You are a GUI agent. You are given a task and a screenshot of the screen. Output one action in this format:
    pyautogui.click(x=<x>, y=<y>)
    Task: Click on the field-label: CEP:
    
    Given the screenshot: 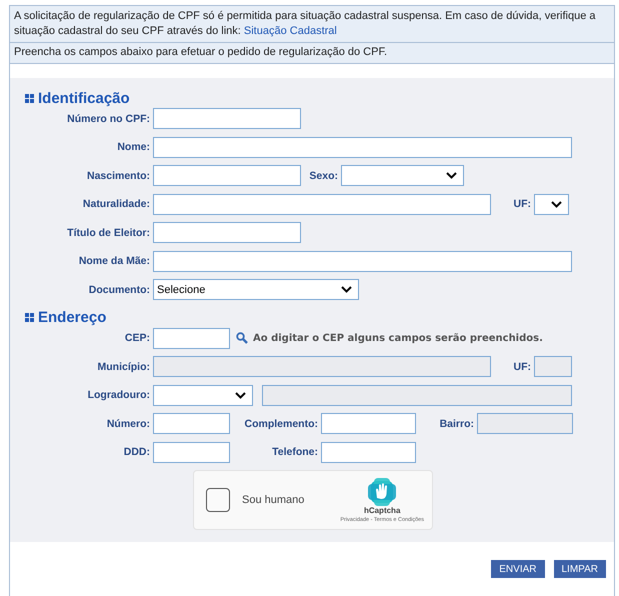 What is the action you would take?
    pyautogui.click(x=137, y=338)
    